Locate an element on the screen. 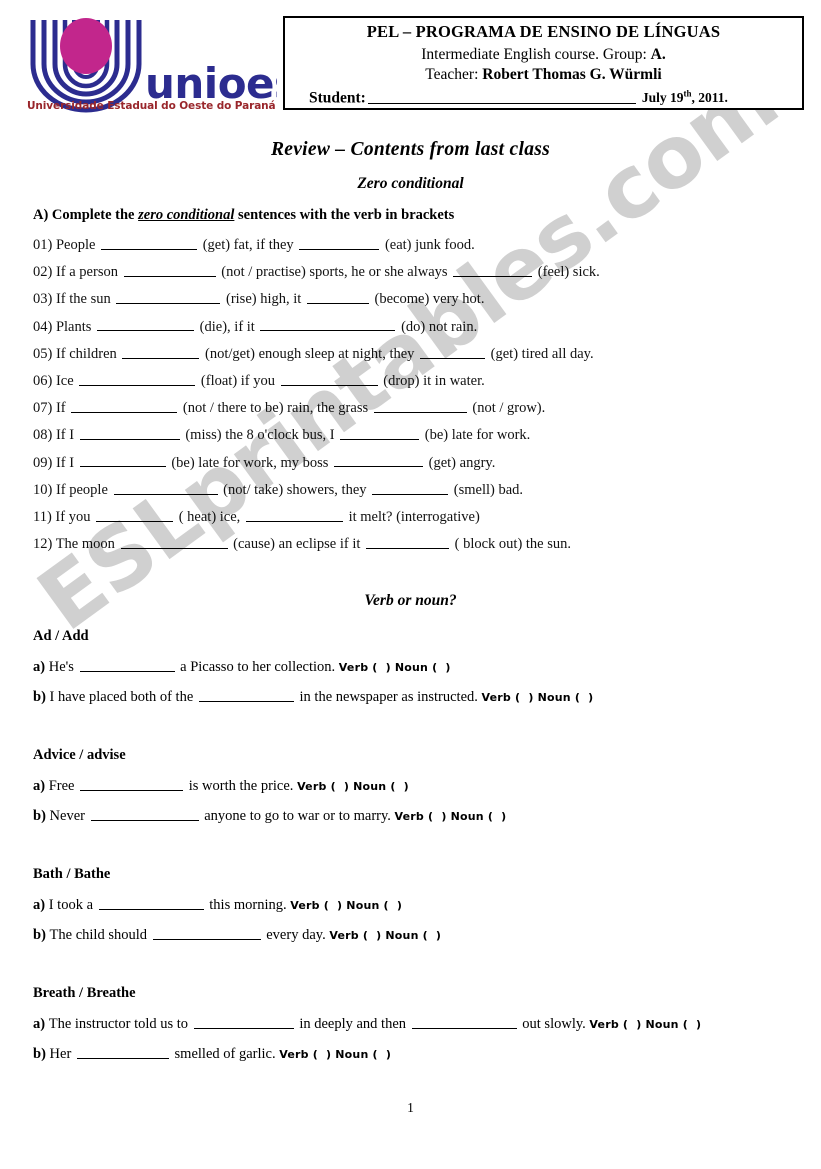 The image size is (821, 1169). question-number: 02) is located at coordinates (44, 271).